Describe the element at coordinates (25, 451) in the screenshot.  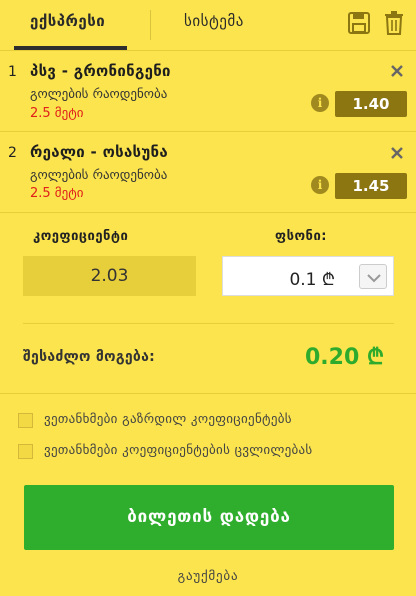
I see `accept-odds-change-checkbox` at that location.